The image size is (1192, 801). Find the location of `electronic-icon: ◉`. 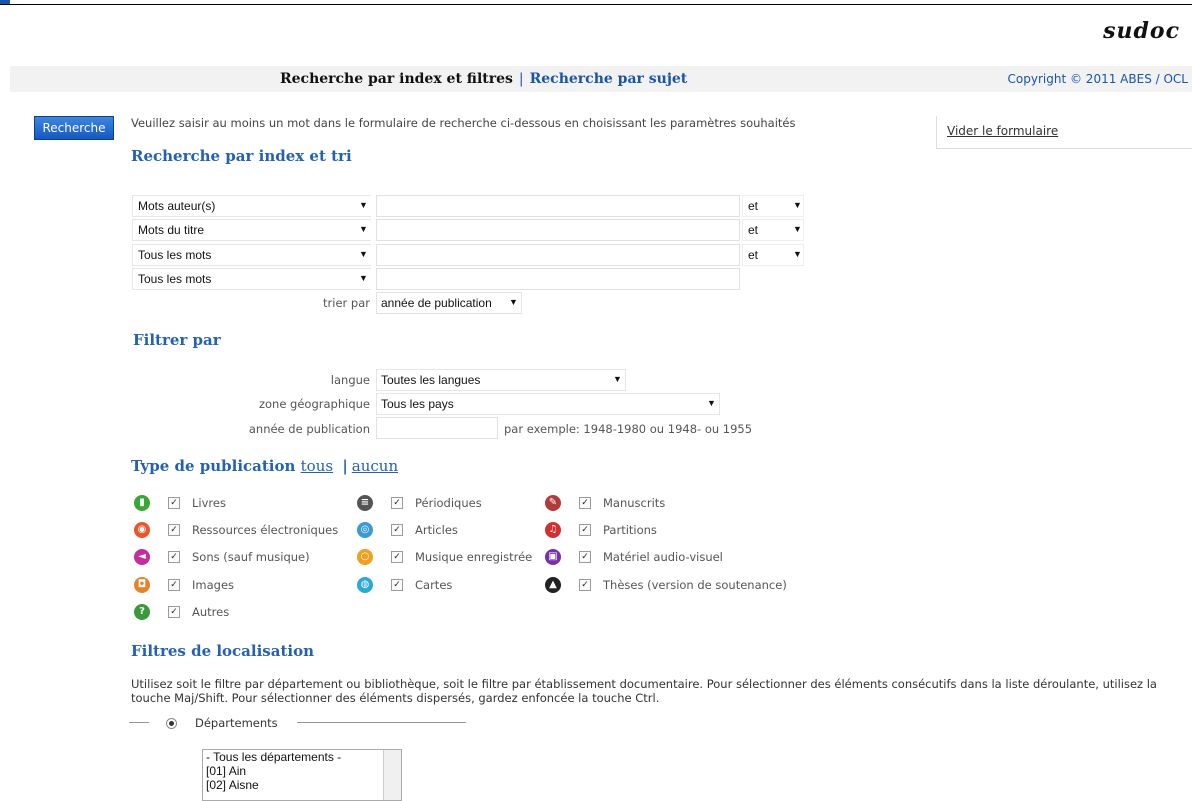

electronic-icon: ◉ is located at coordinates (142, 530).